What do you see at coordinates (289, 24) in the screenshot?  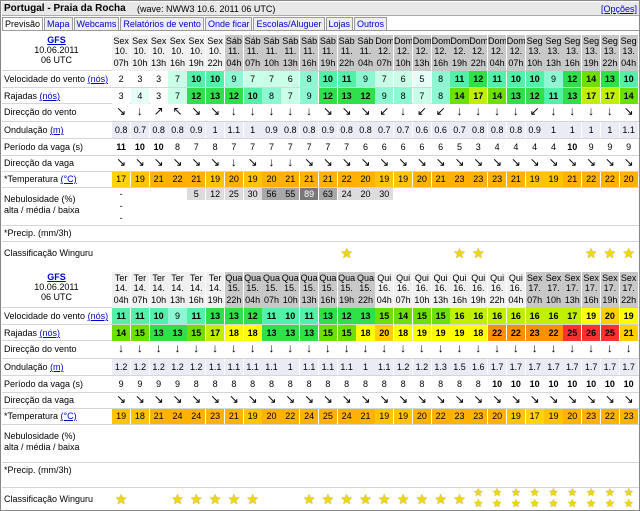 I see `tab-5: Escolas/Aluguer` at bounding box center [289, 24].